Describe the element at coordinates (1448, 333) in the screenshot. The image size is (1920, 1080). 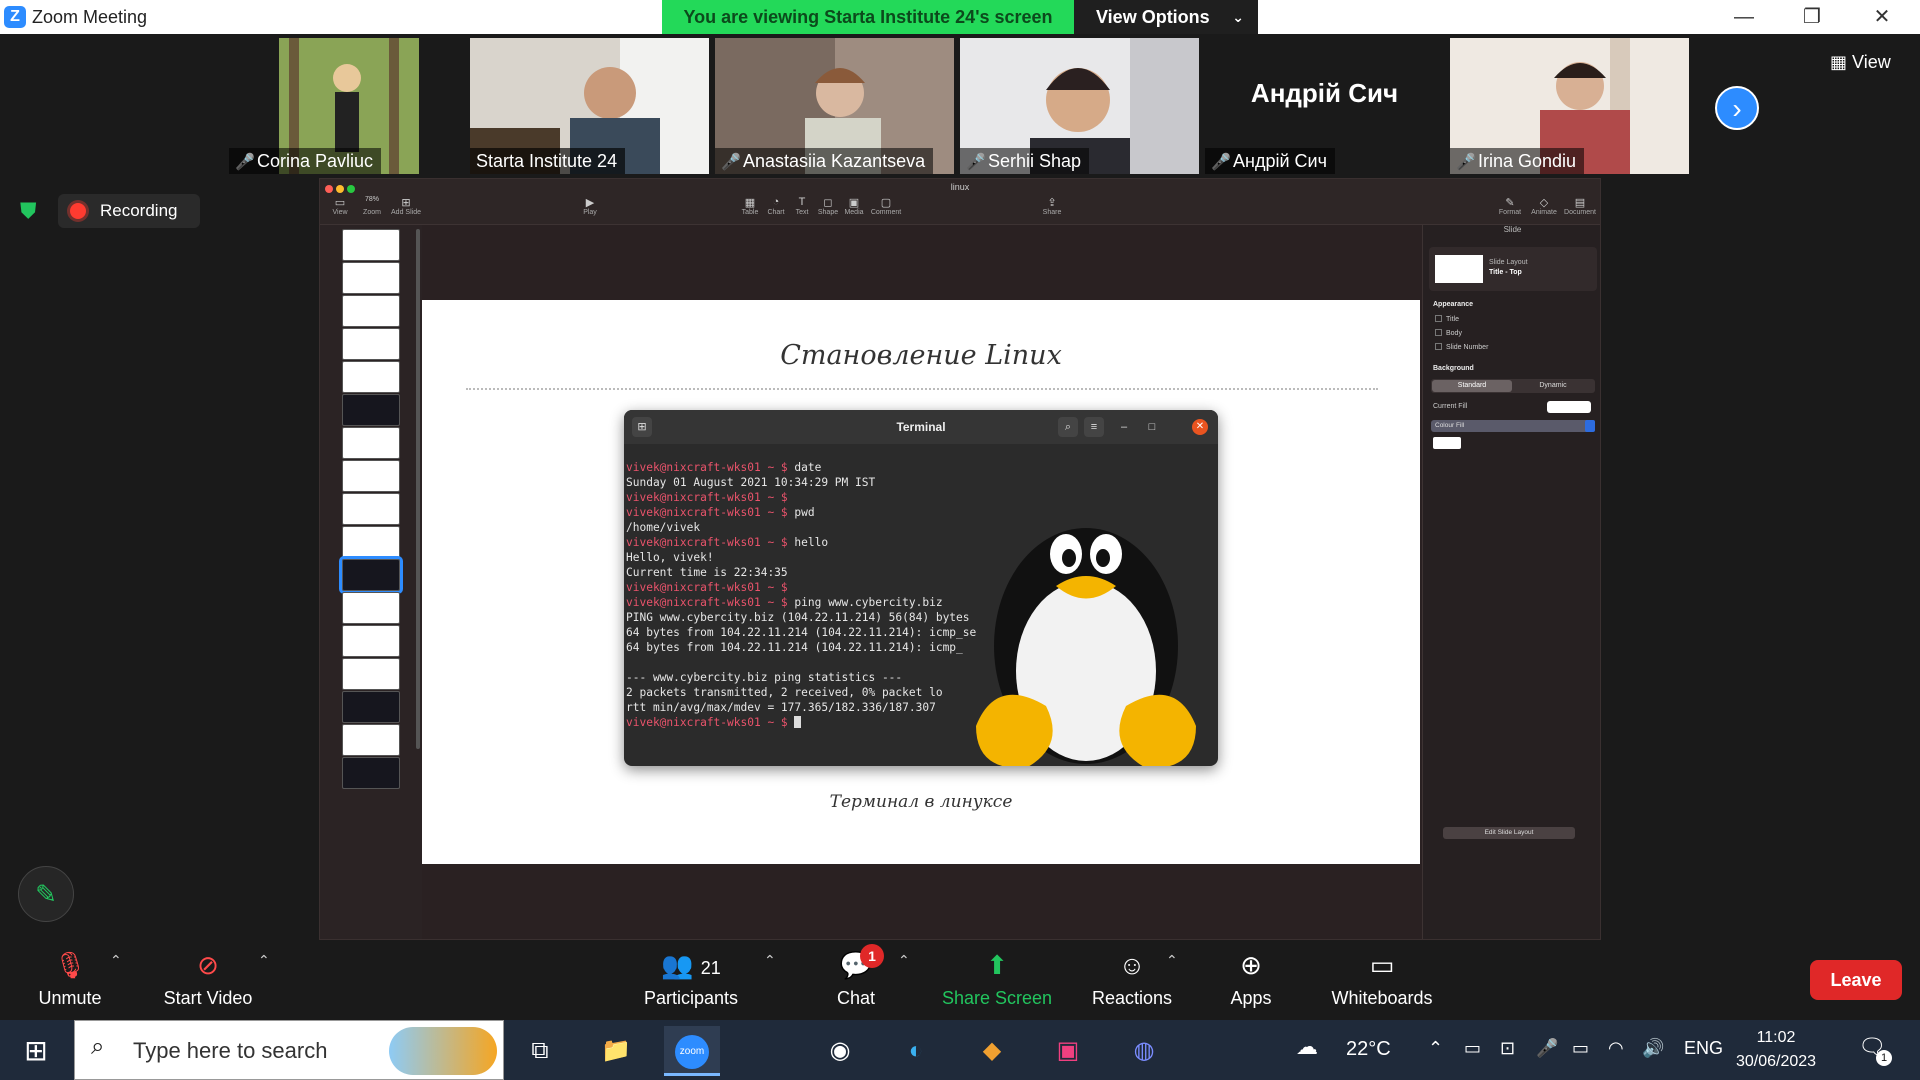
I see `body-checkbox: Body` at that location.